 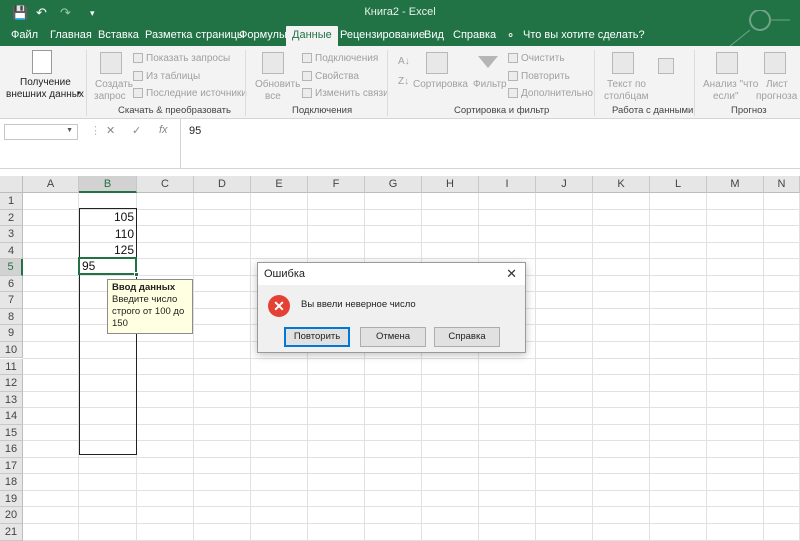 I want to click on row-header-2: 2, so click(x=11, y=218).